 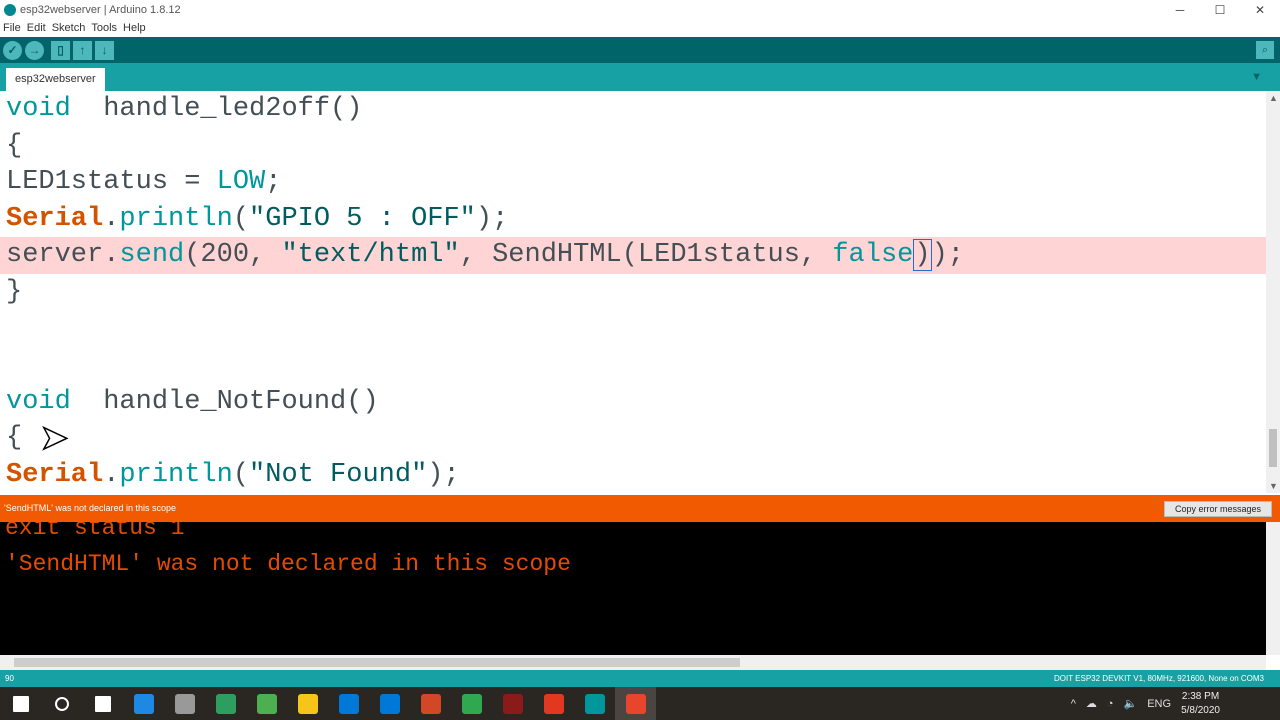 I want to click on taskbar-app, so click(x=184, y=703).